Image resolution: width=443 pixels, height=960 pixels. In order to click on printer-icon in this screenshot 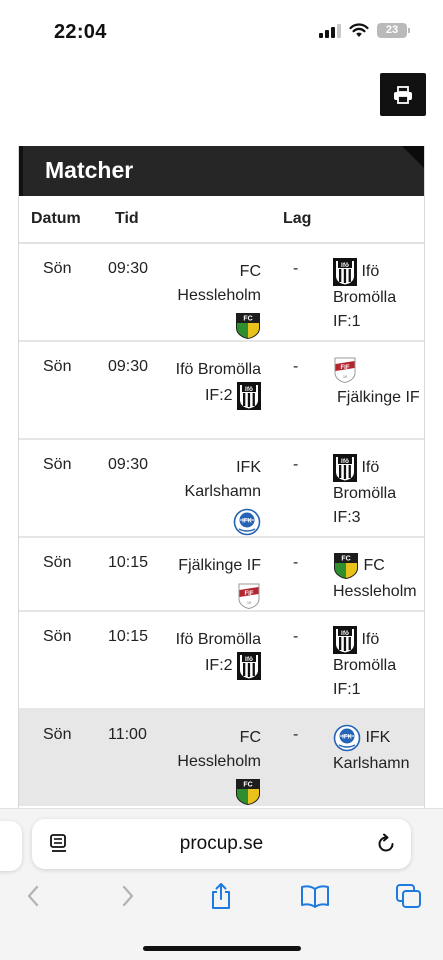, I will do `click(403, 94)`.